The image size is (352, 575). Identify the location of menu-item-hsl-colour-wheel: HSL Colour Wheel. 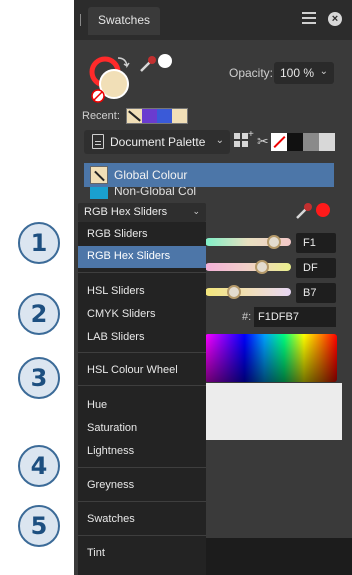
(142, 371).